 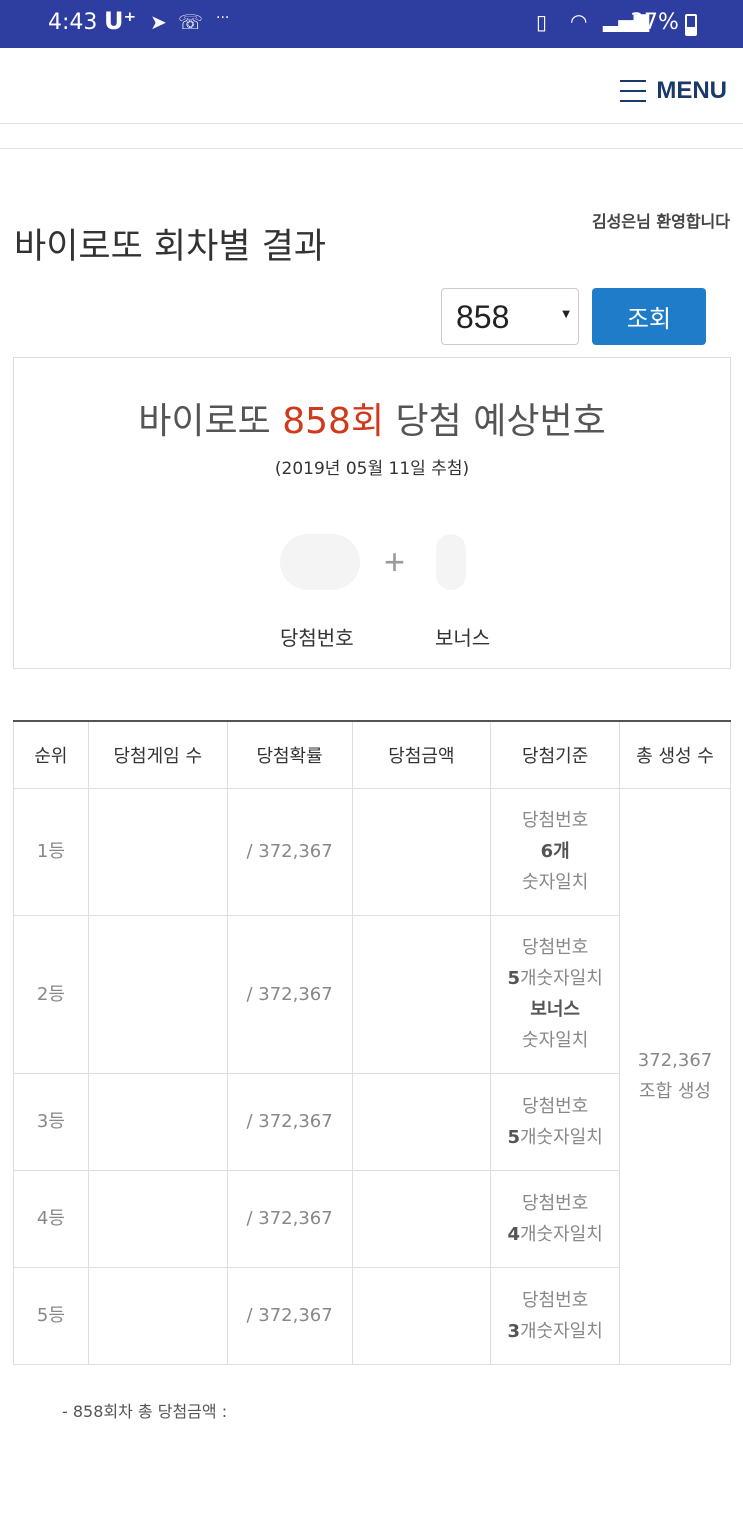 I want to click on main-number-label: 당첨번호, so click(x=317, y=638).